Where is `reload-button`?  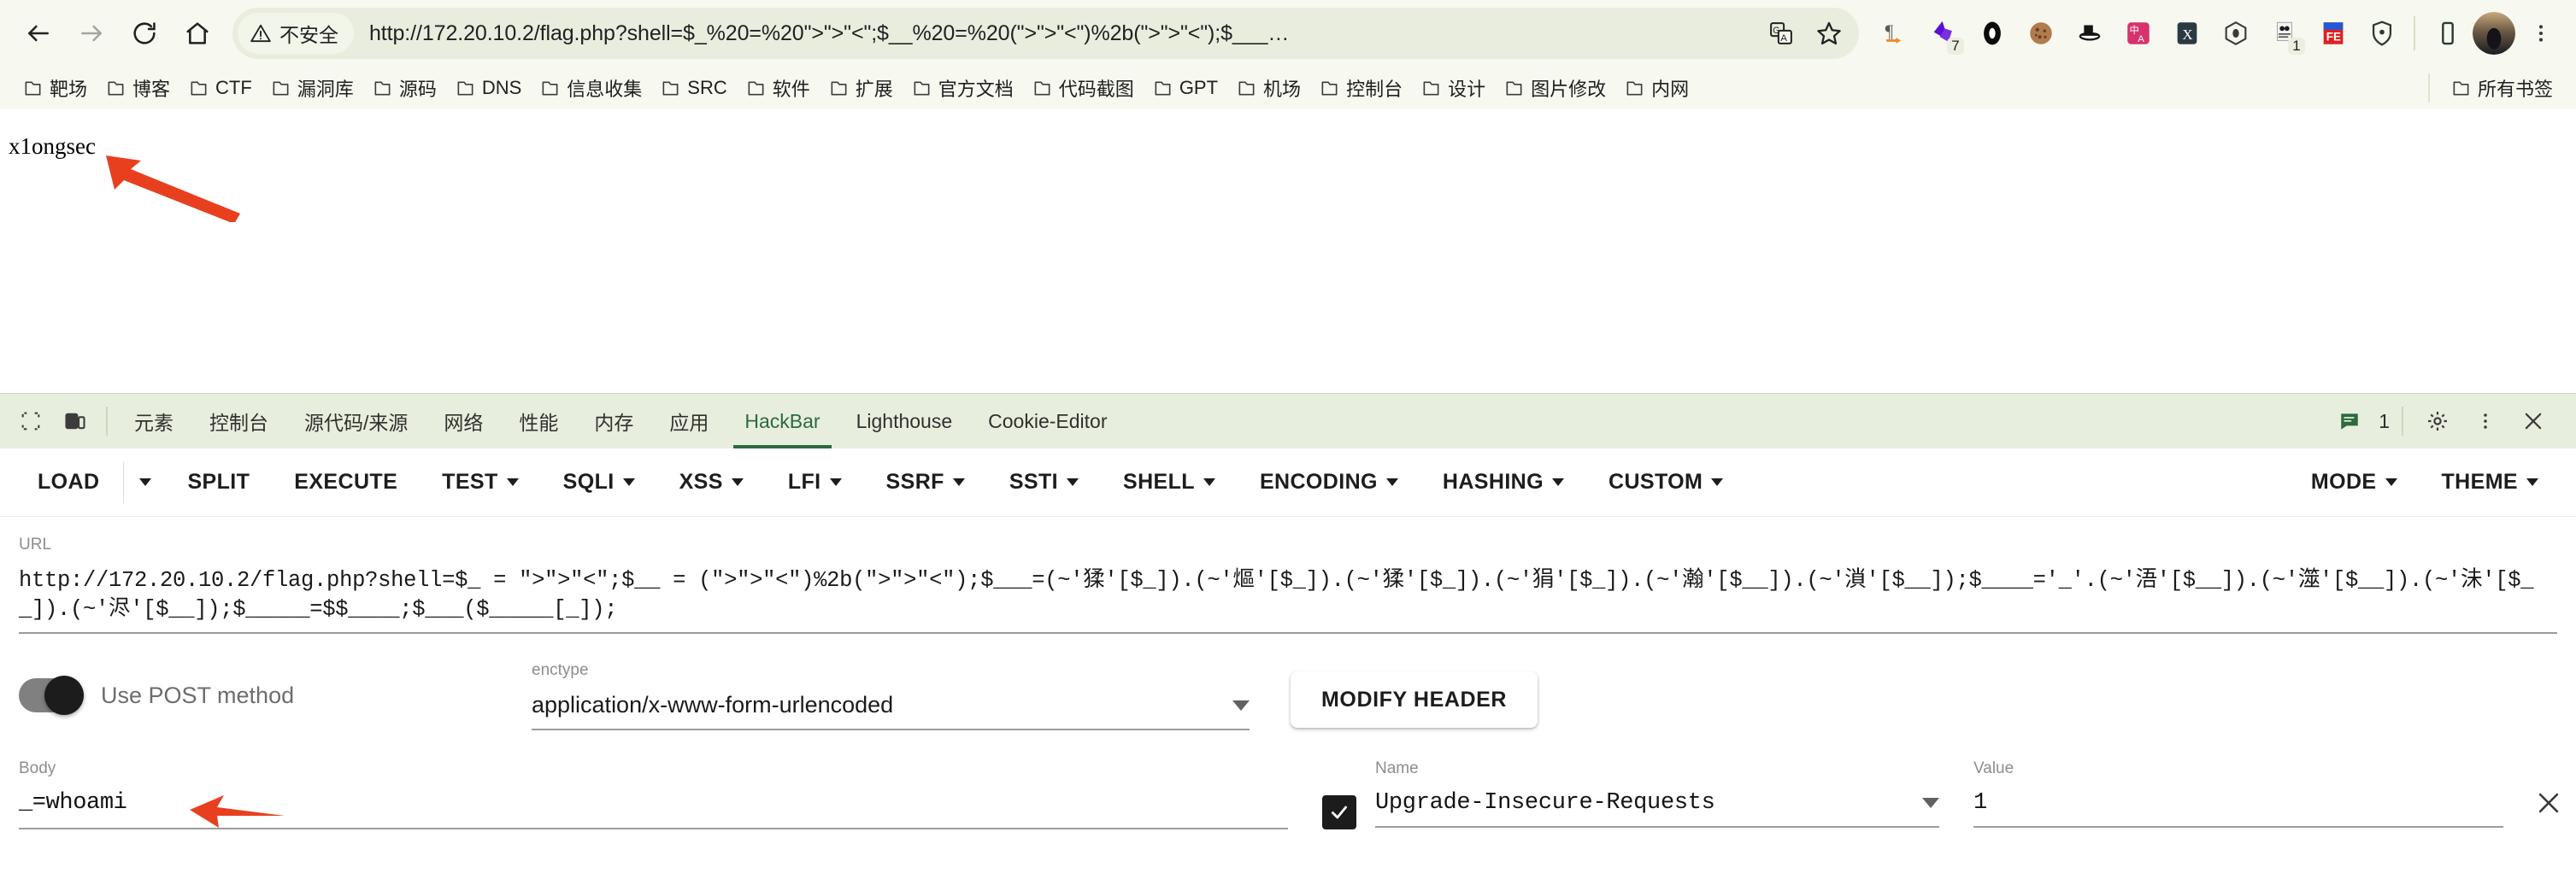 reload-button is located at coordinates (144, 33).